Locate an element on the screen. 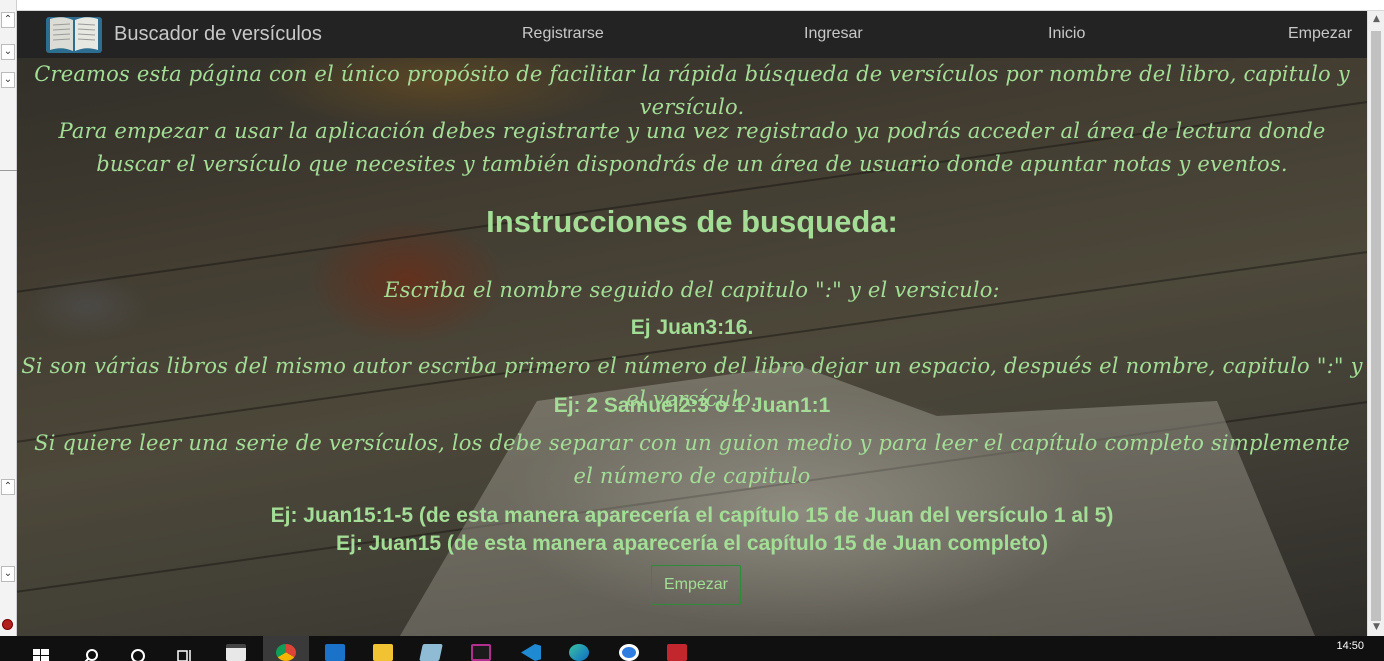 The width and height of the screenshot is (1384, 661). task-view-icon is located at coordinates (185, 648).